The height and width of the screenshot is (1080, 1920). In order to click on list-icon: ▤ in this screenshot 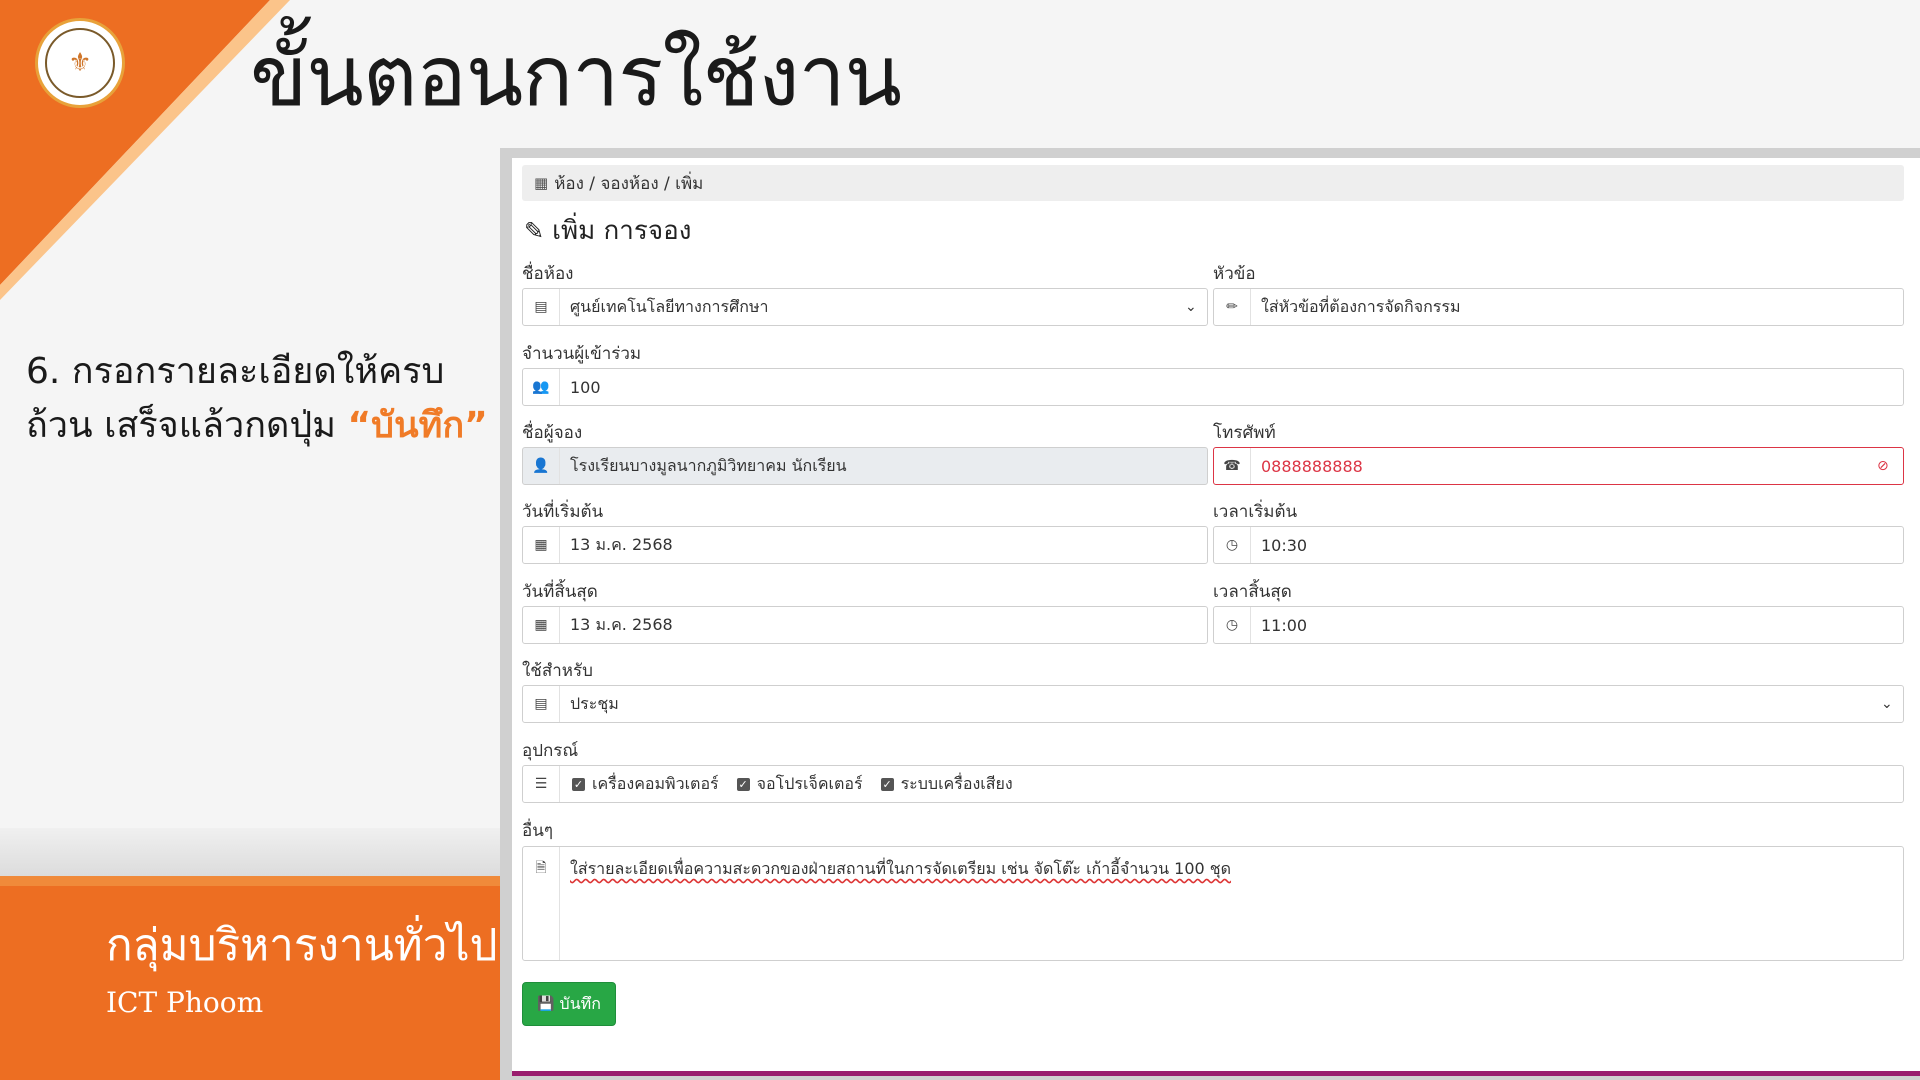, I will do `click(541, 704)`.